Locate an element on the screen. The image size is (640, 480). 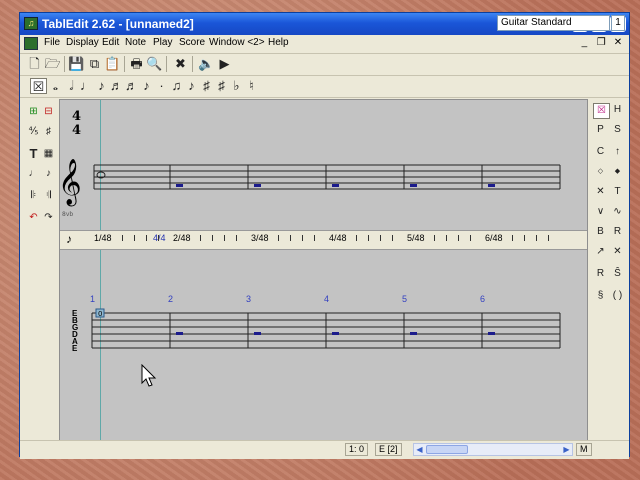
document-icon is located at coordinates (31, 43).